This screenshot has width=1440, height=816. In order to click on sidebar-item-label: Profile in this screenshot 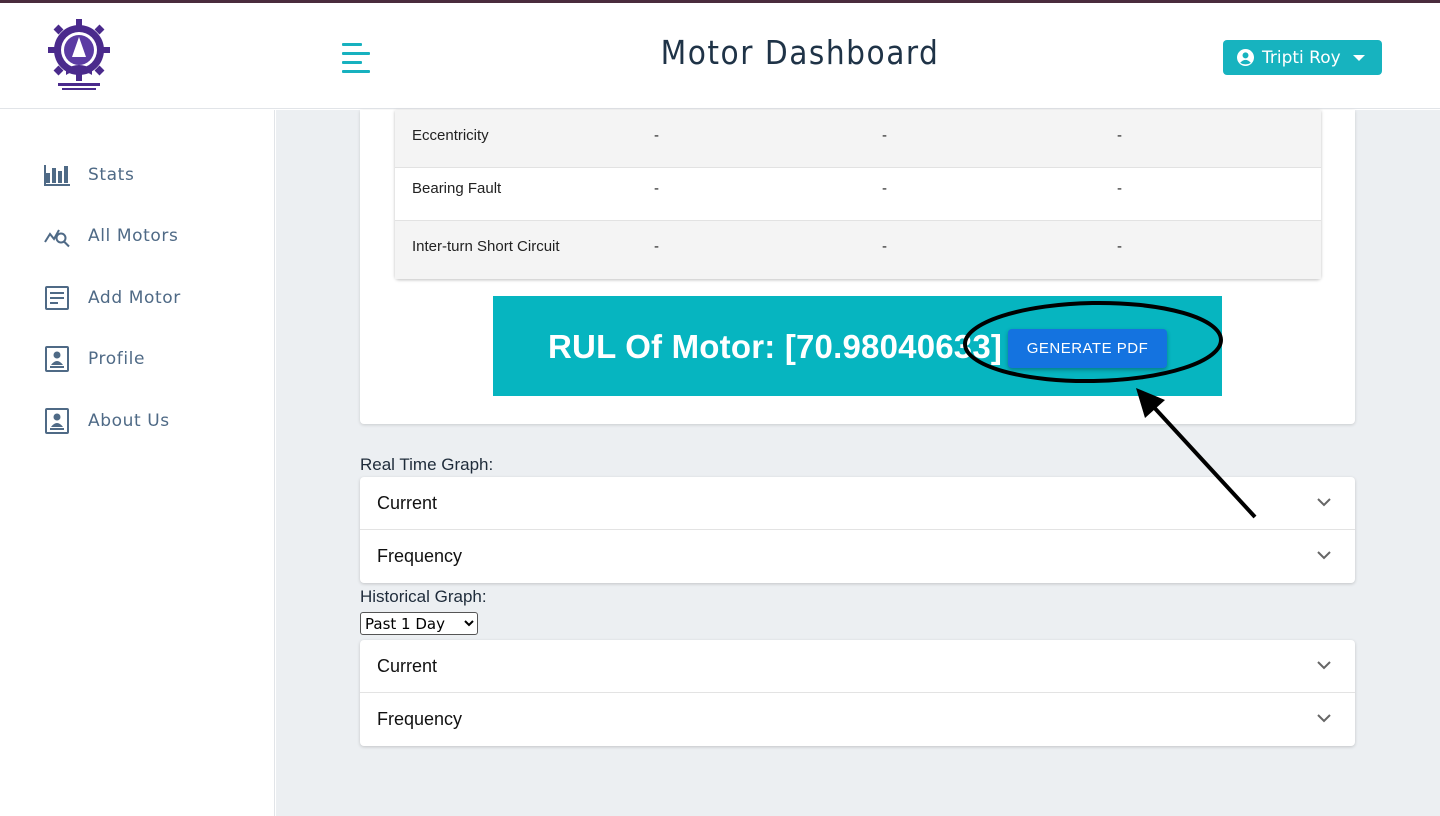, I will do `click(117, 359)`.